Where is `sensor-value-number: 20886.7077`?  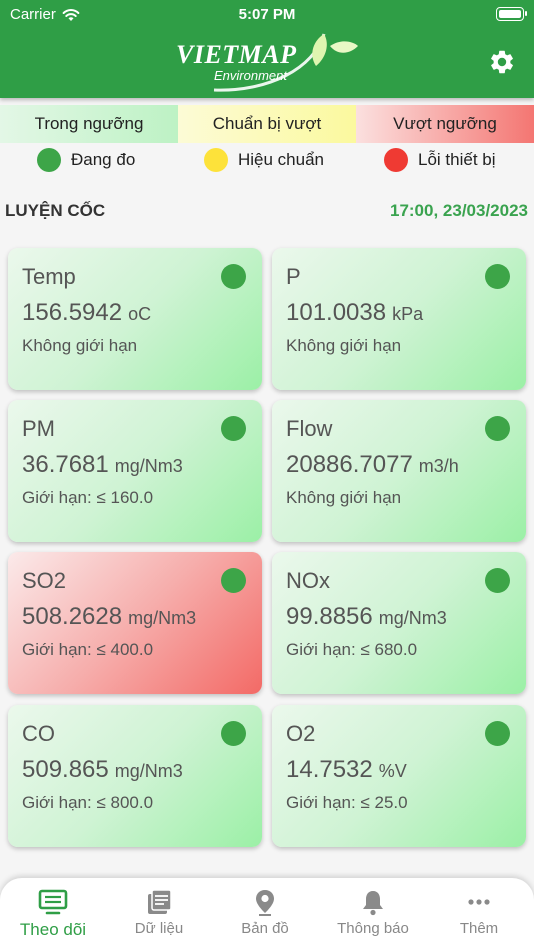 sensor-value-number: 20886.7077 is located at coordinates (349, 464).